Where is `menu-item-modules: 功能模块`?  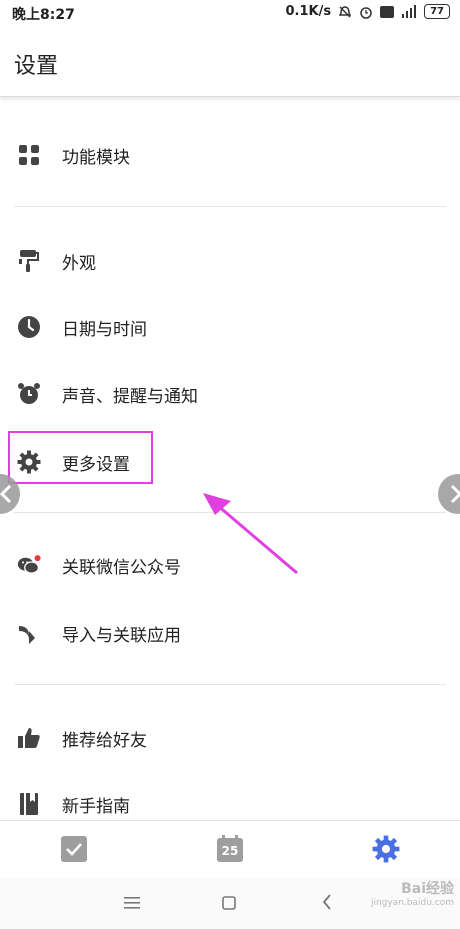 menu-item-modules: 功能模块 is located at coordinates (230, 155).